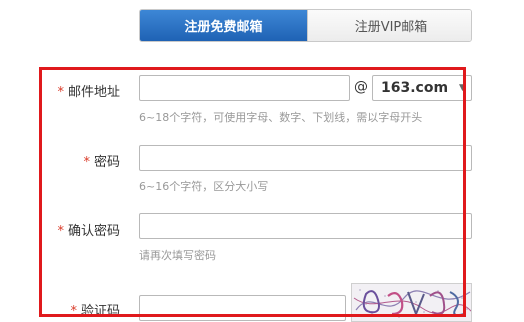  I want to click on confirm-password-input, so click(305, 226).